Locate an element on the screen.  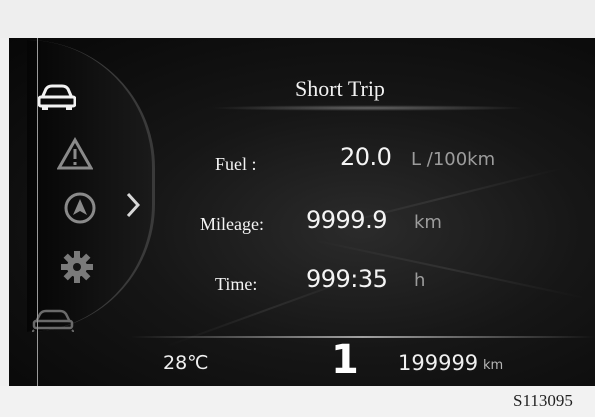
settings-gear-icon is located at coordinates (77, 267).